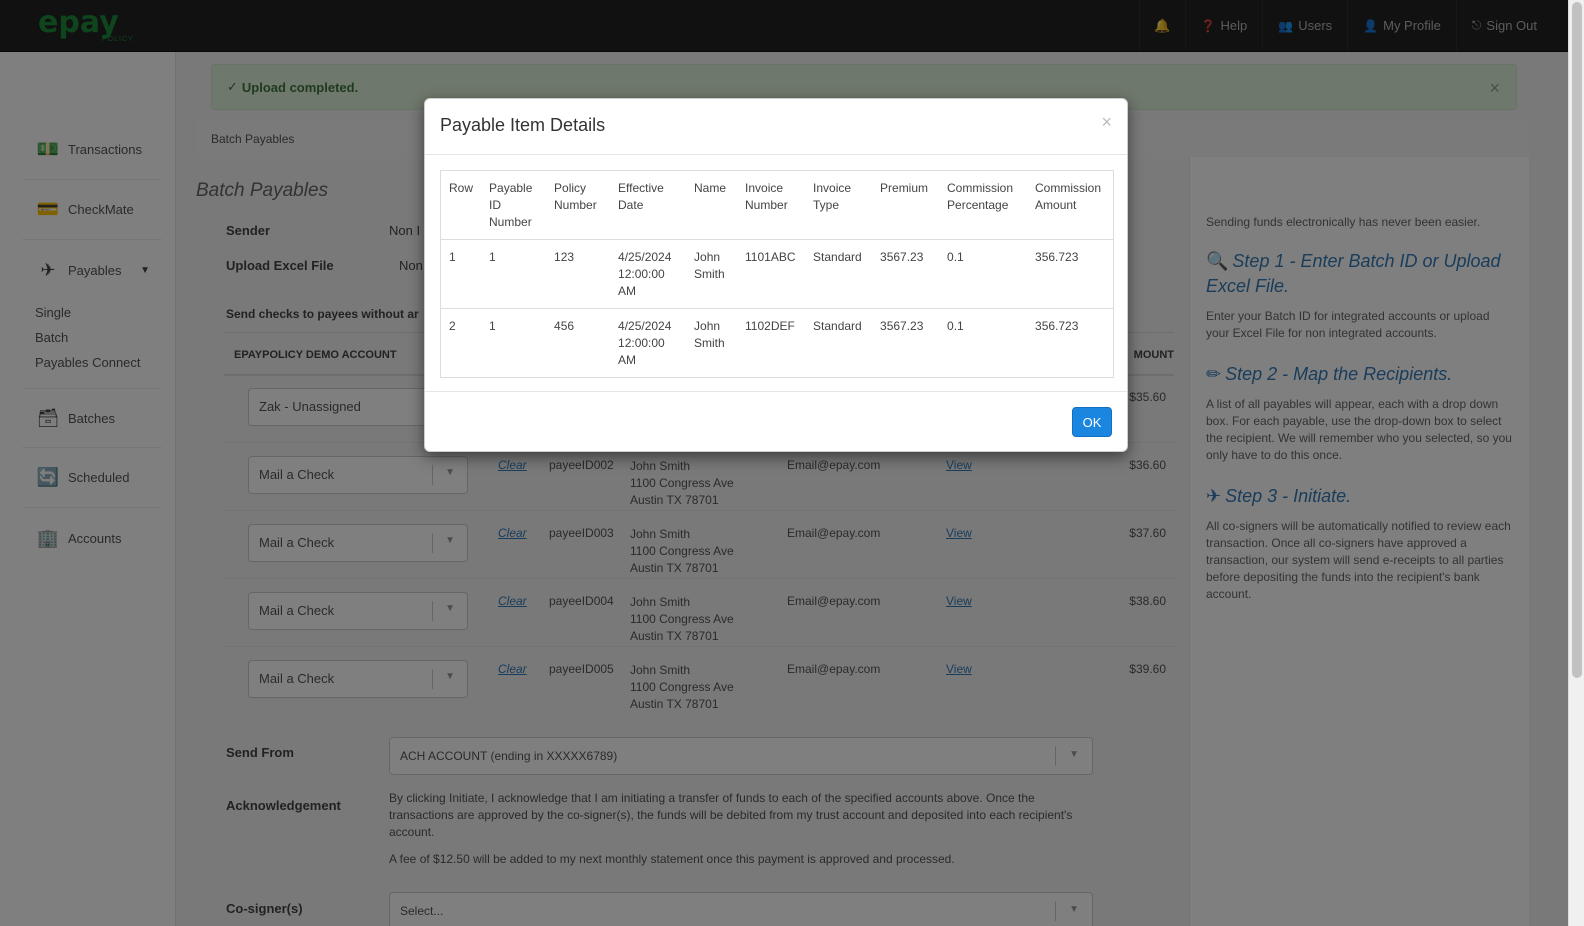  Describe the element at coordinates (712, 205) in the screenshot. I see `col-name: Name` at that location.